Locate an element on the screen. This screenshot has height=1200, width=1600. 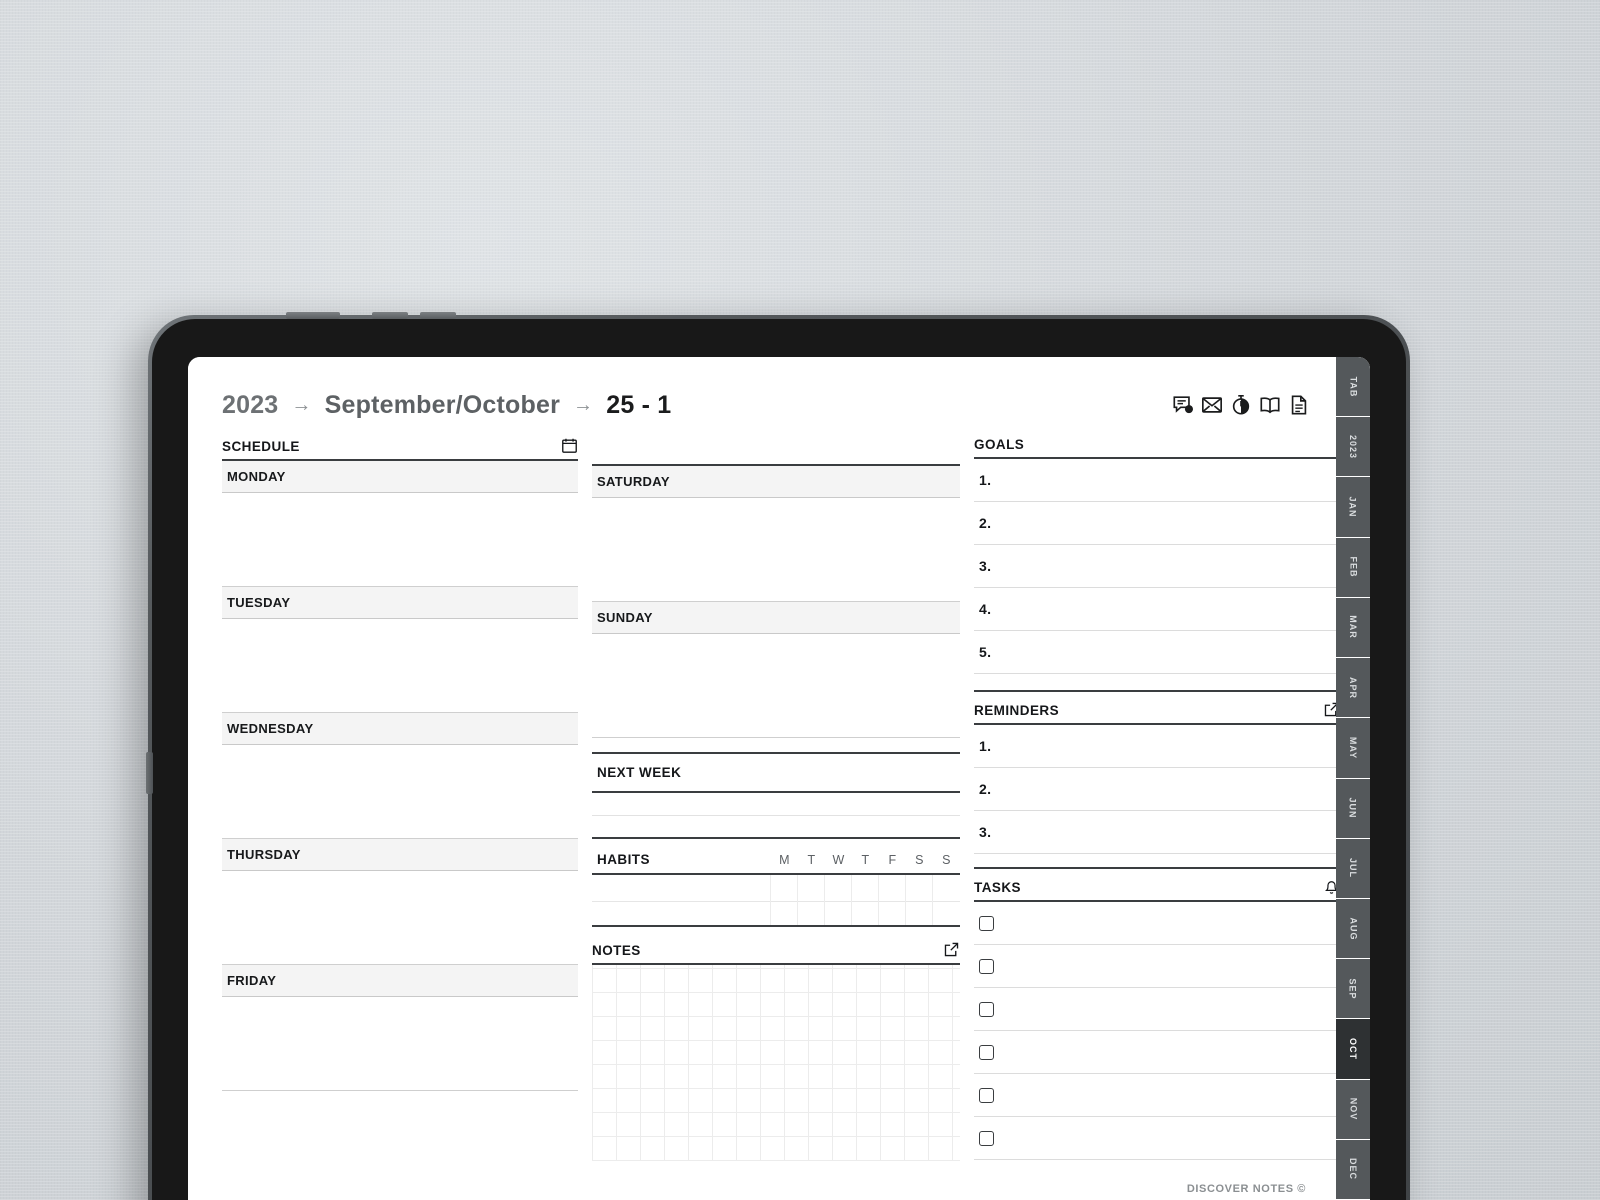
month-tab-feb: FEB is located at coordinates (1353, 567).